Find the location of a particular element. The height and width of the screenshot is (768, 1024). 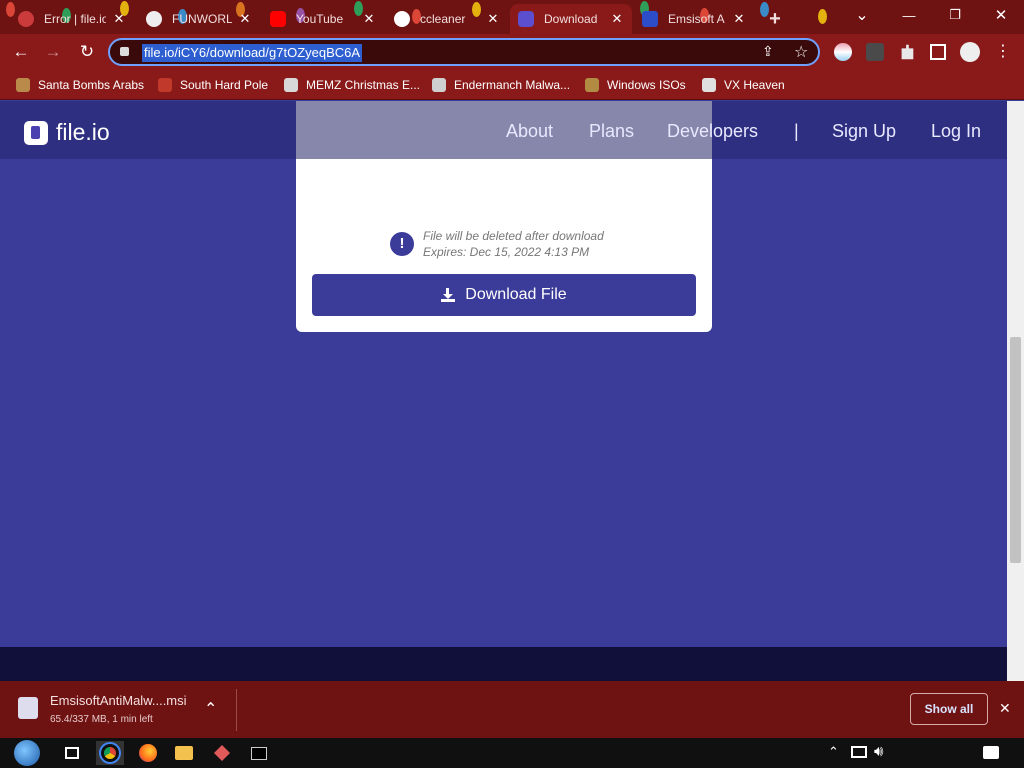

bookmark-star-icon: ☆ is located at coordinates (801, 52).